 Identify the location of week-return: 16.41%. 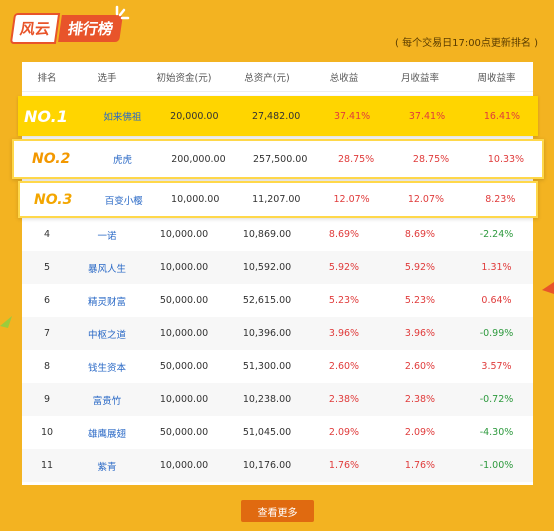
(502, 116).